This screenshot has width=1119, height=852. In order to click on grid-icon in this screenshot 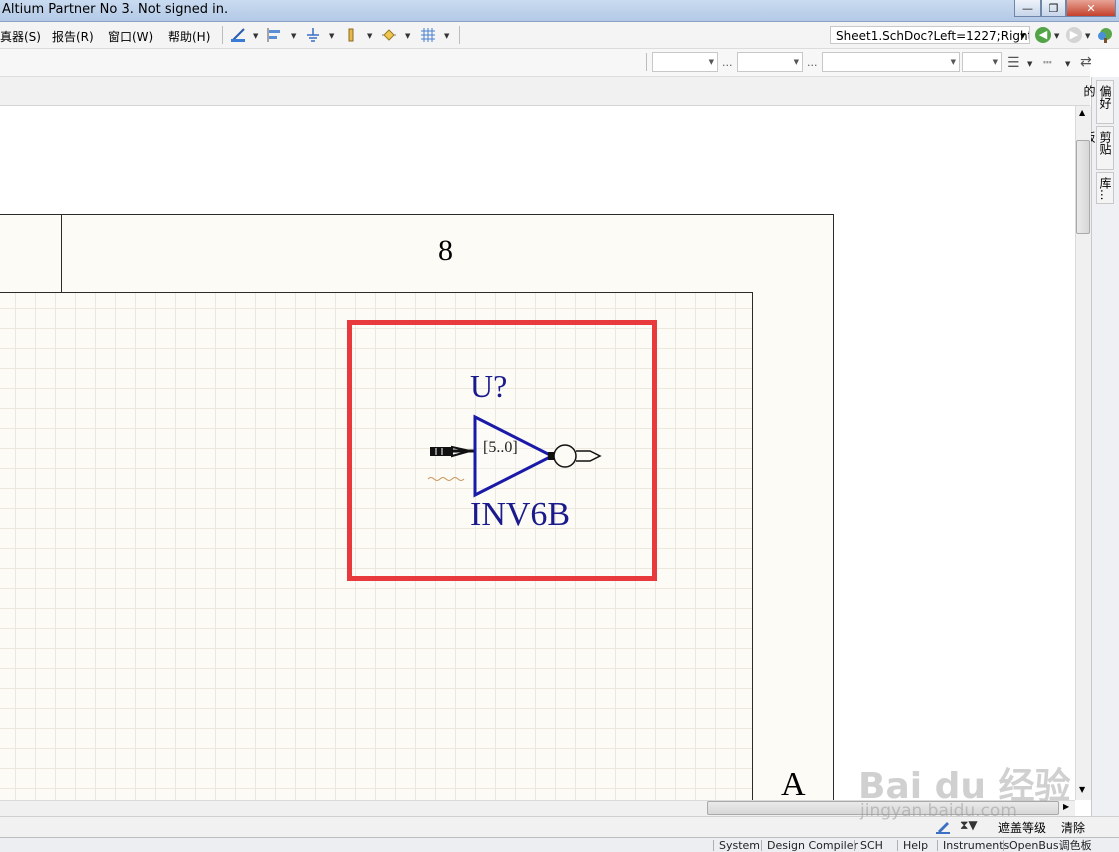, I will do `click(428, 35)`.